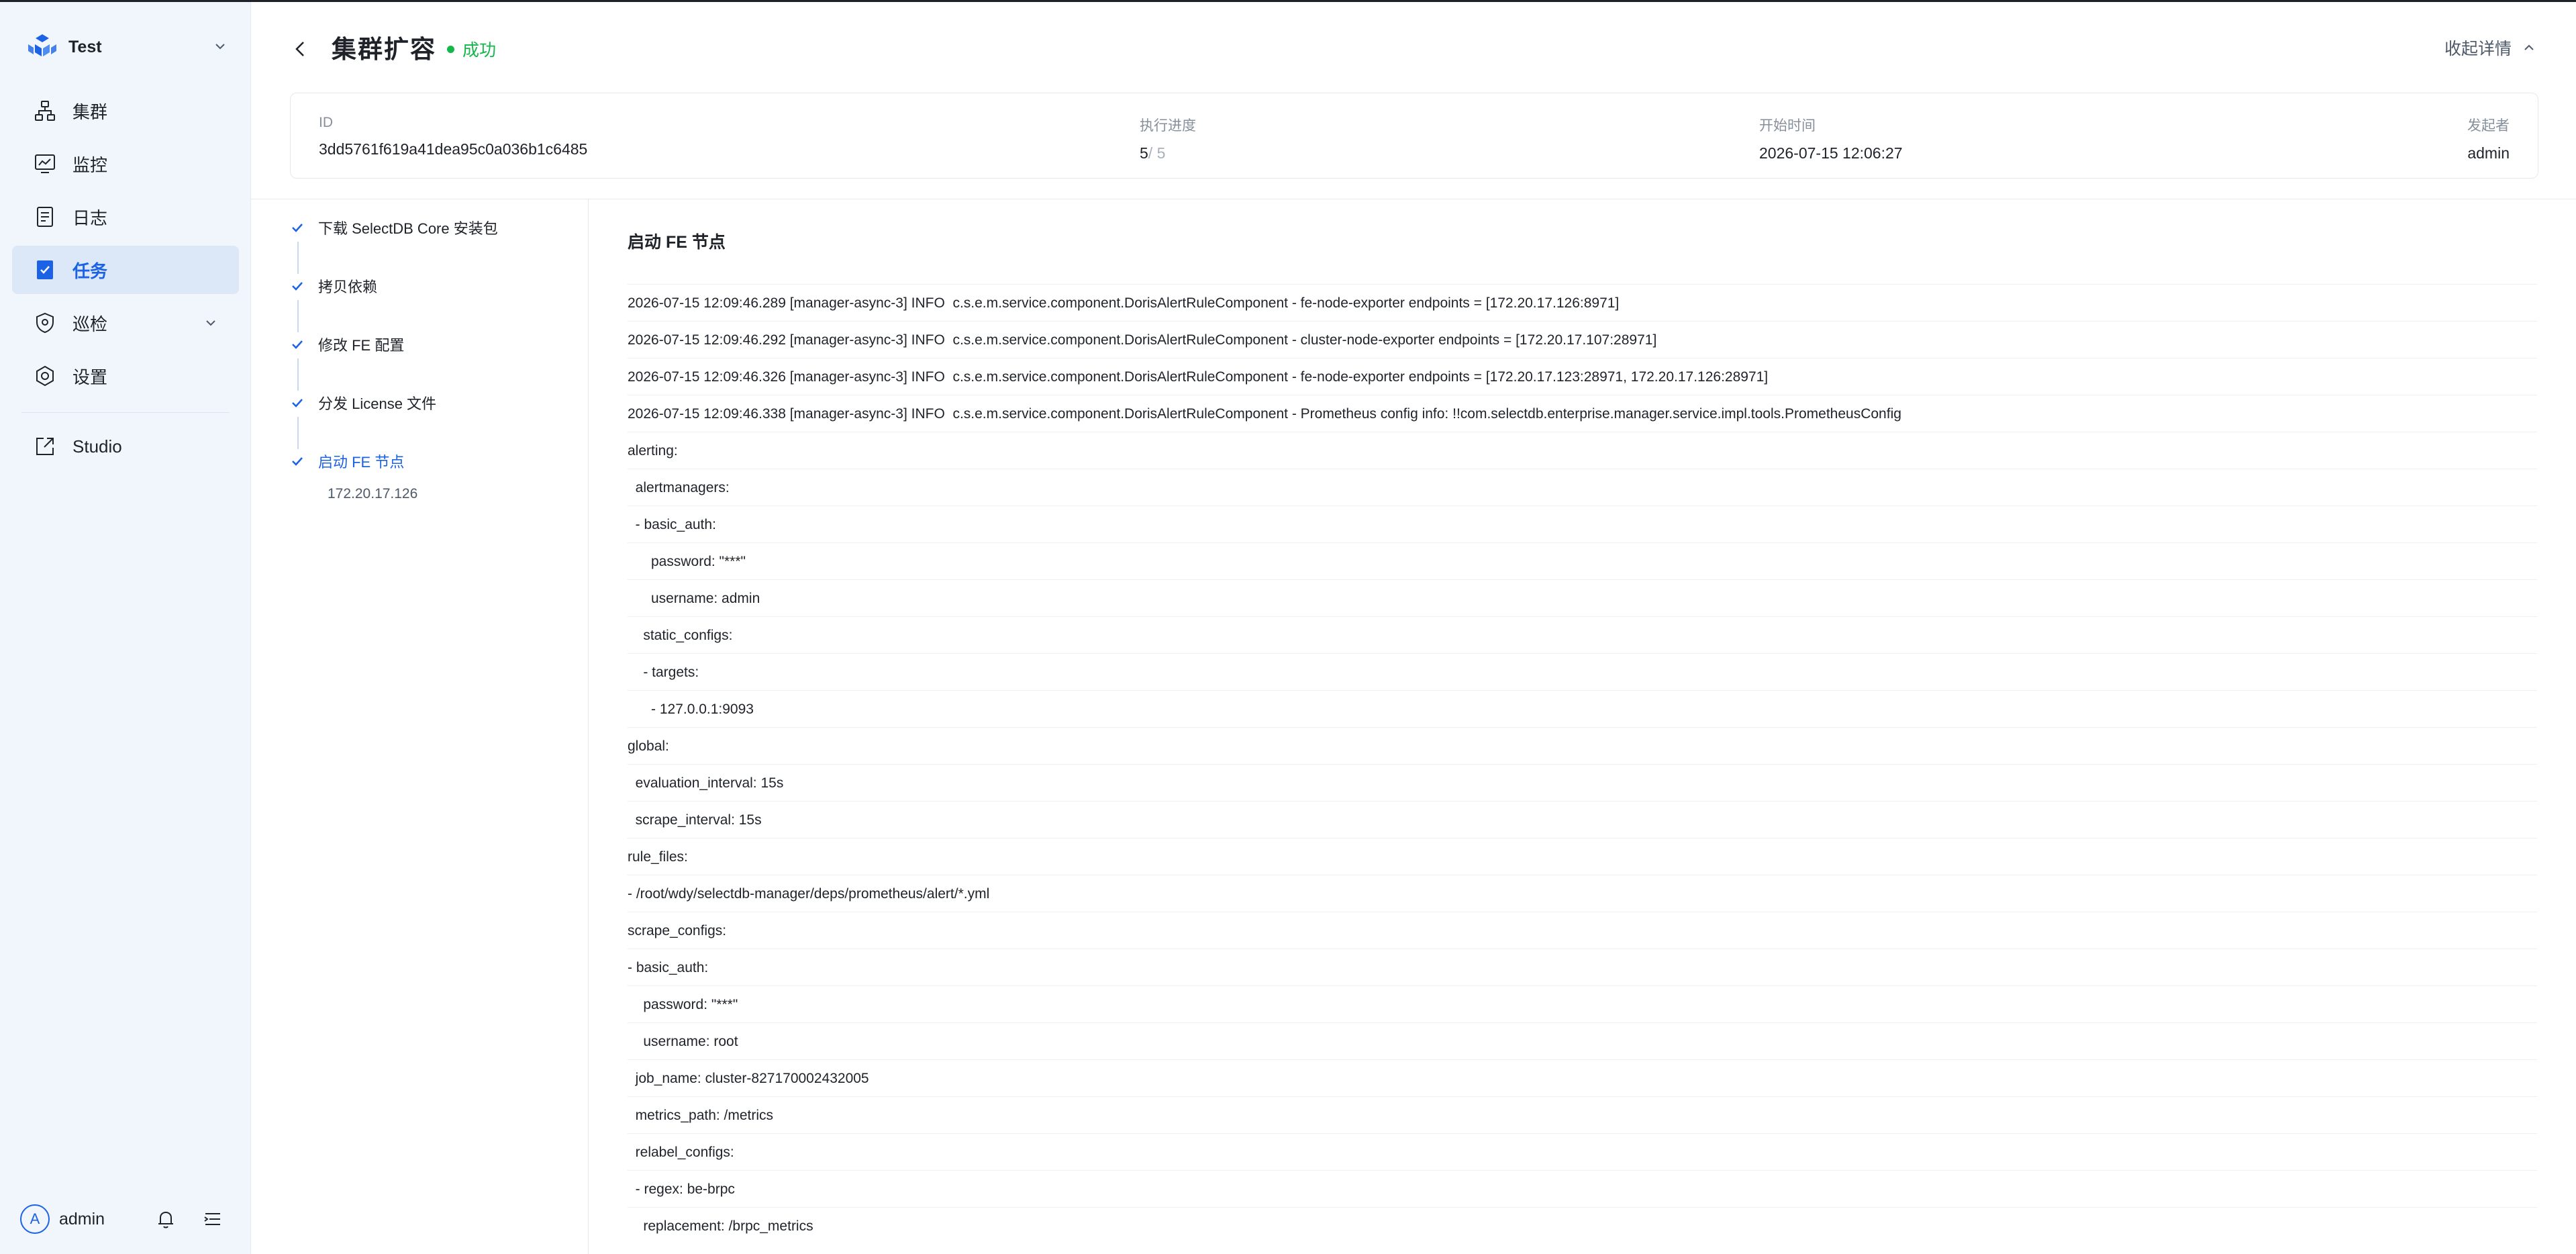  I want to click on log-icon, so click(45, 217).